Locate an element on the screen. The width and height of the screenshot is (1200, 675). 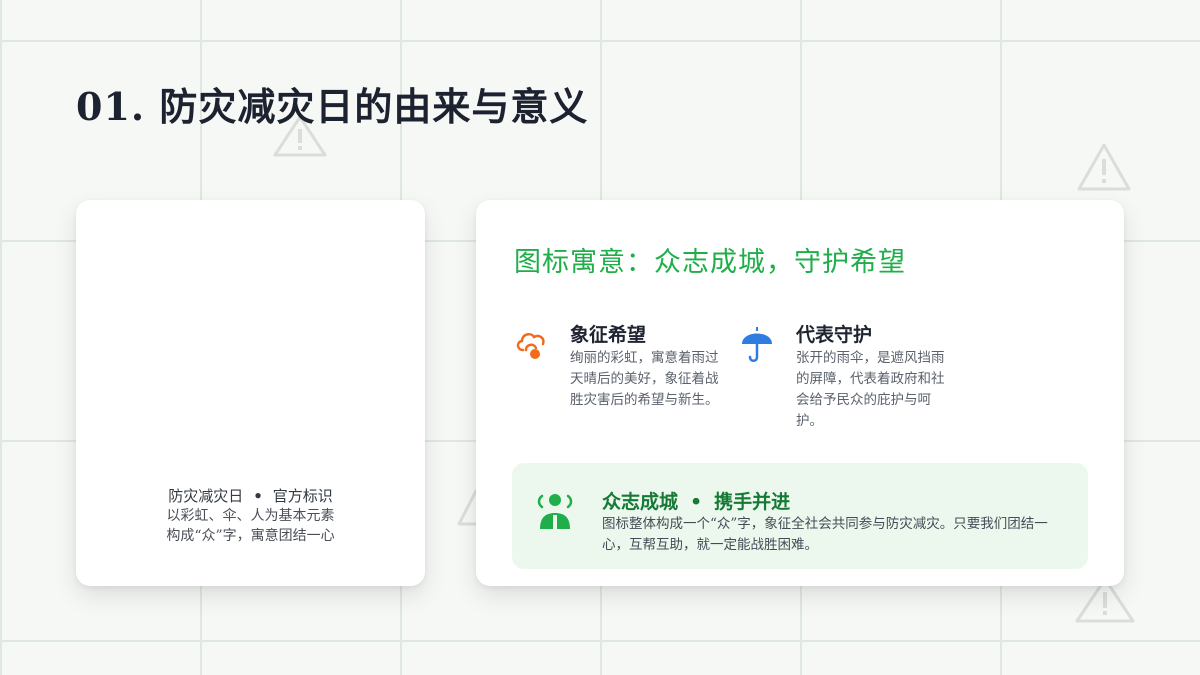
banner-title: 众志成城 • 携手并进 is located at coordinates (696, 500).